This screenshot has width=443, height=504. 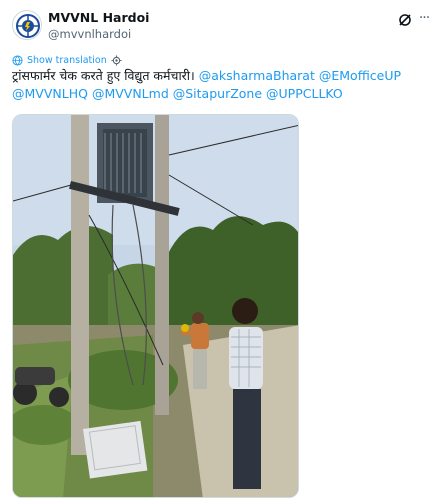 What do you see at coordinates (130, 93) in the screenshot?
I see `mention-link: @MVVNLmd` at bounding box center [130, 93].